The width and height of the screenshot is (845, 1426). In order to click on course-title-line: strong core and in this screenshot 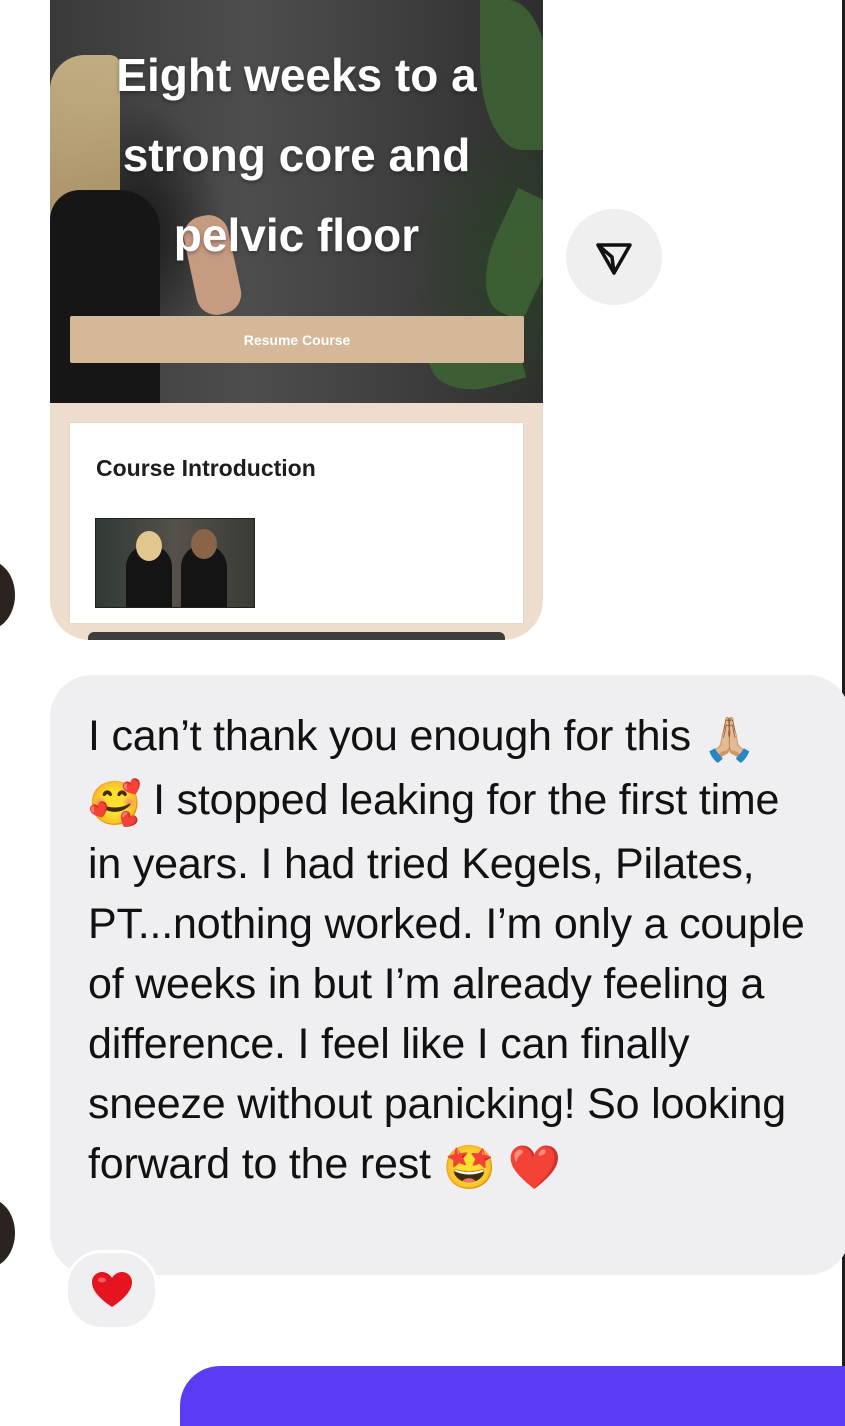, I will do `click(296, 155)`.